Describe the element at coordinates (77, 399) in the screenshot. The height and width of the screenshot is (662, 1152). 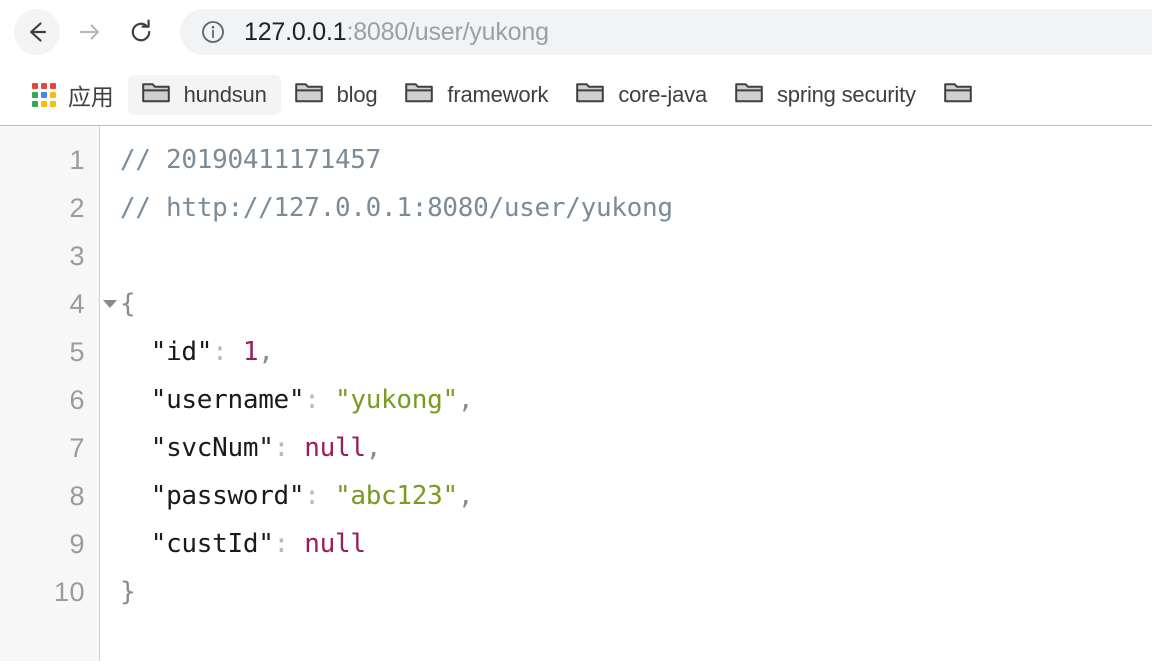
I see `line-number: 6` at that location.